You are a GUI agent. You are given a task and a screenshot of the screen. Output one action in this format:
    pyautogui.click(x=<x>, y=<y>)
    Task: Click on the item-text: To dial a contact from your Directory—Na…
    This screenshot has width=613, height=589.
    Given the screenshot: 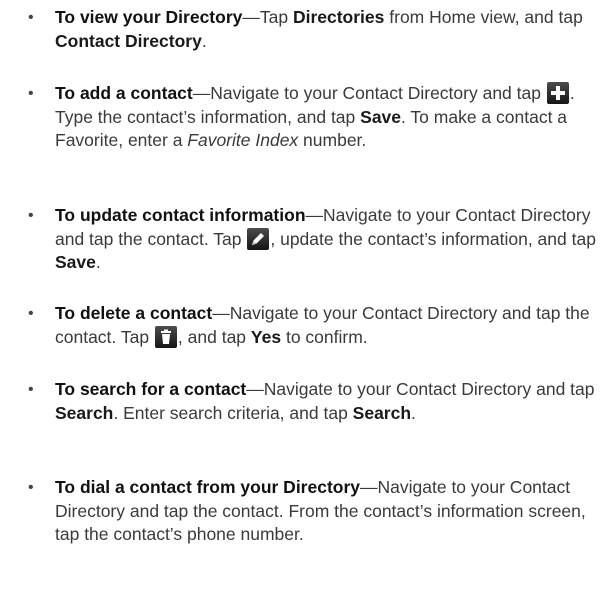 What is the action you would take?
    pyautogui.click(x=331, y=511)
    